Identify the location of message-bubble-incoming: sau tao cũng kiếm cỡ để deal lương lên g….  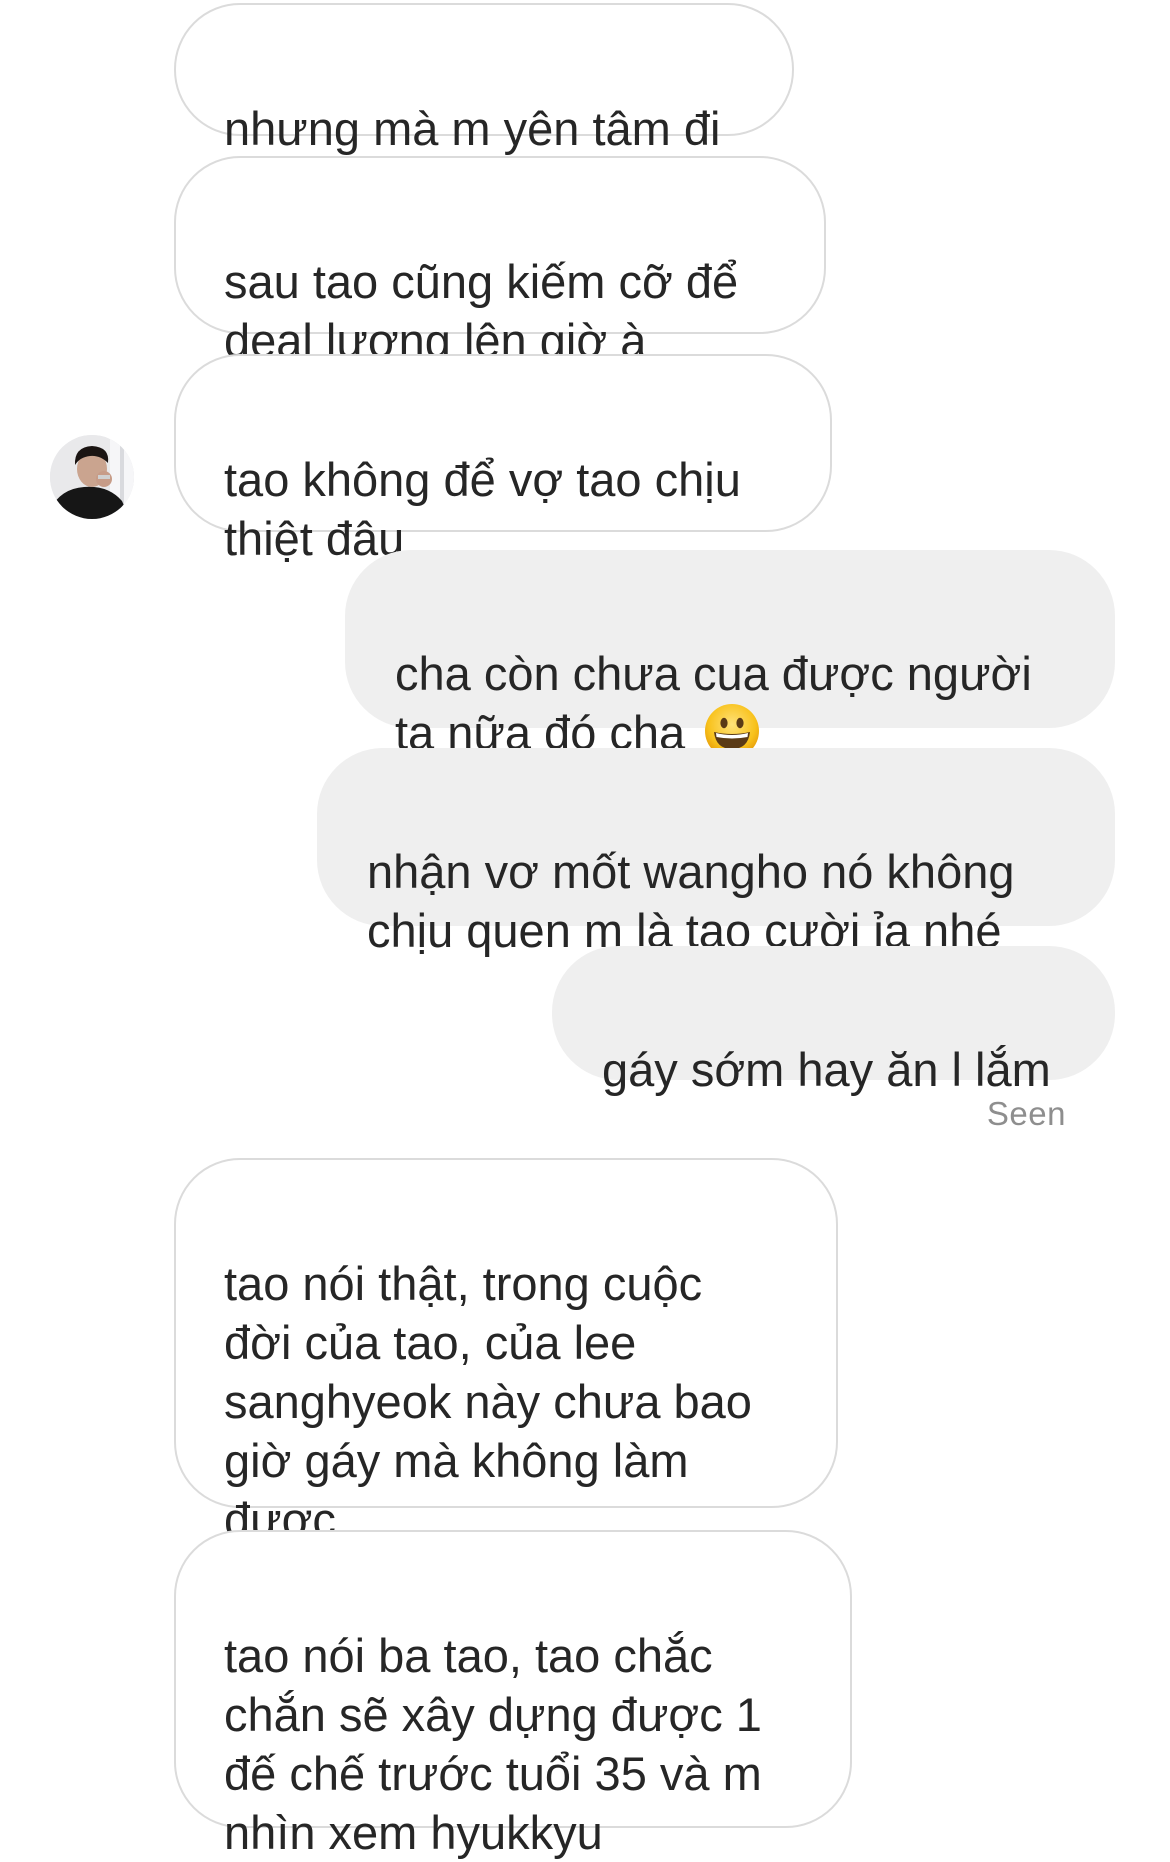
(500, 261).